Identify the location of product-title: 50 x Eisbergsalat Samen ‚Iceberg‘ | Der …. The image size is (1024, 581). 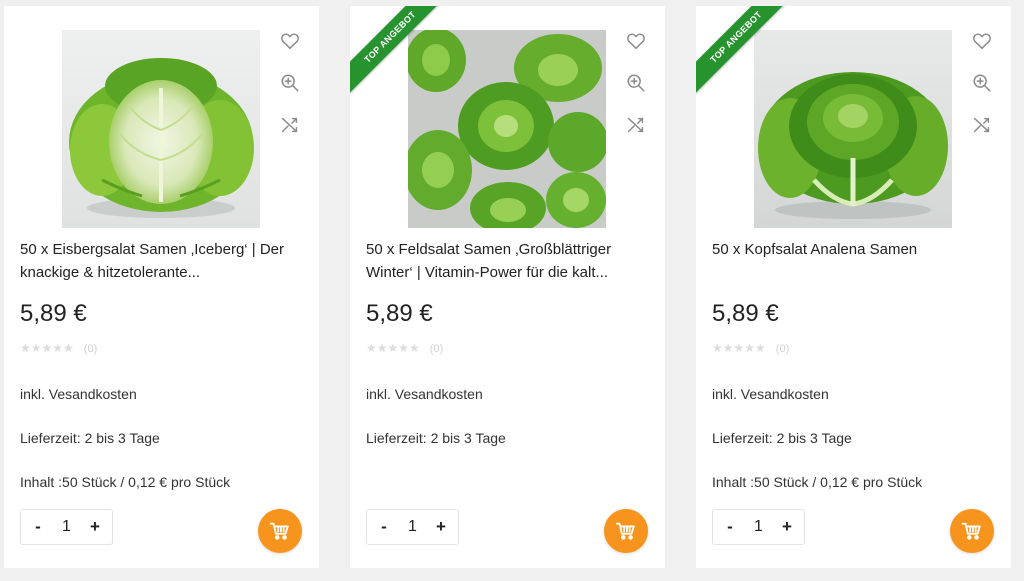
(162, 261).